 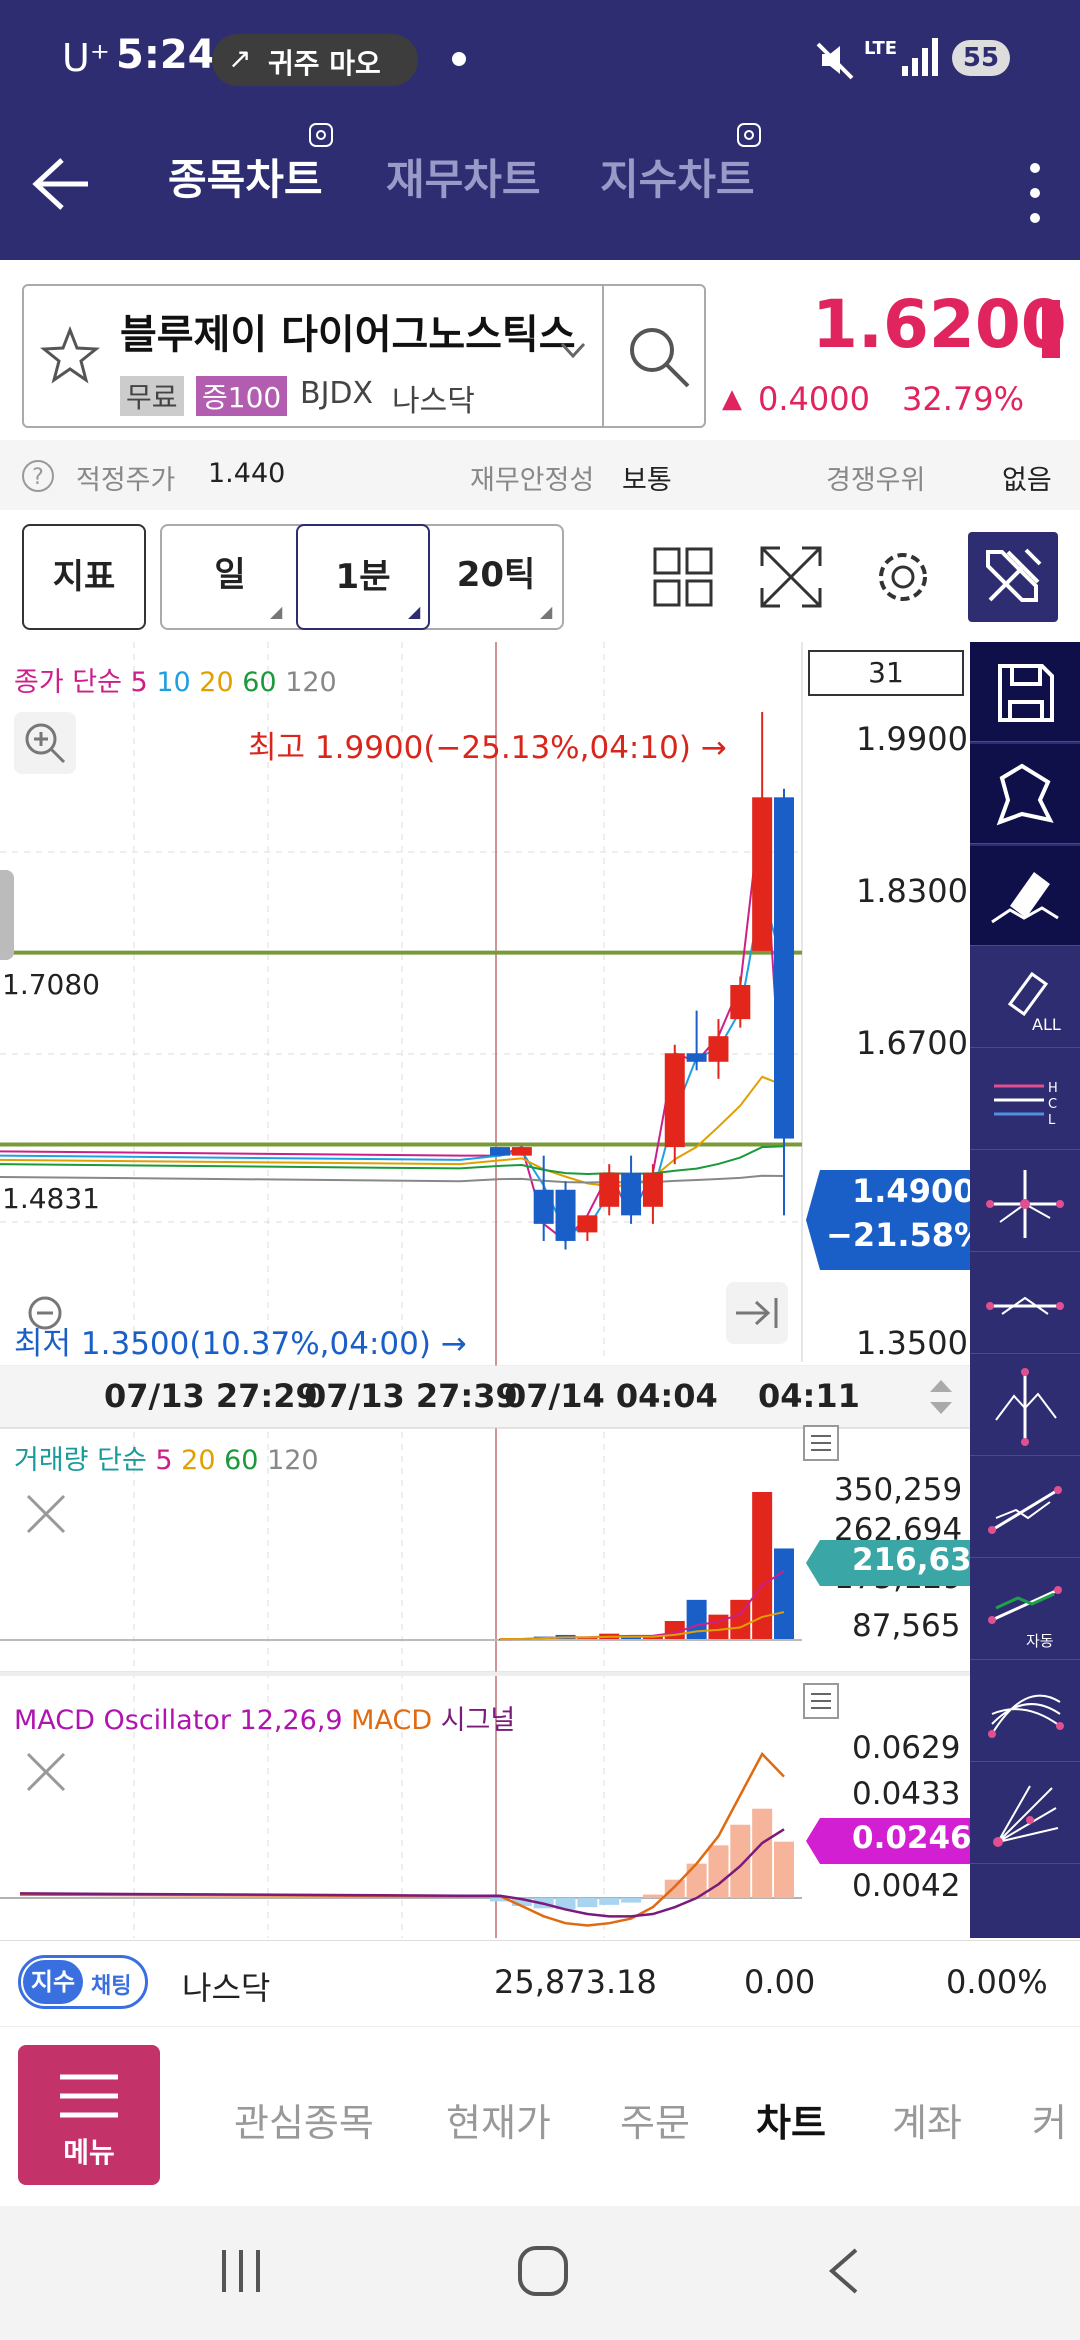 I want to click on chart-toolbar: 지표 일 1분 20틱 ◢ ◢ ◢, so click(x=540, y=576).